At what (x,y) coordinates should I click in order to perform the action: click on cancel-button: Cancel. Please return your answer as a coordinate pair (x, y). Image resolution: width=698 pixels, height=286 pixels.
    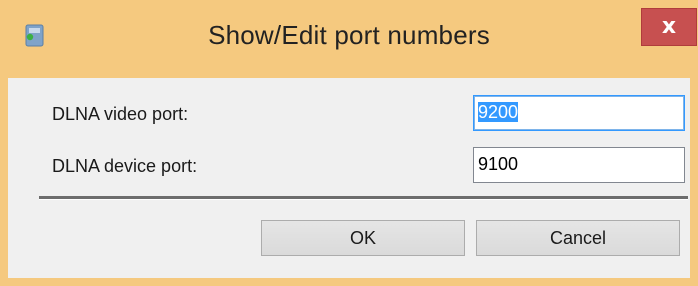
    Looking at the image, I should click on (578, 238).